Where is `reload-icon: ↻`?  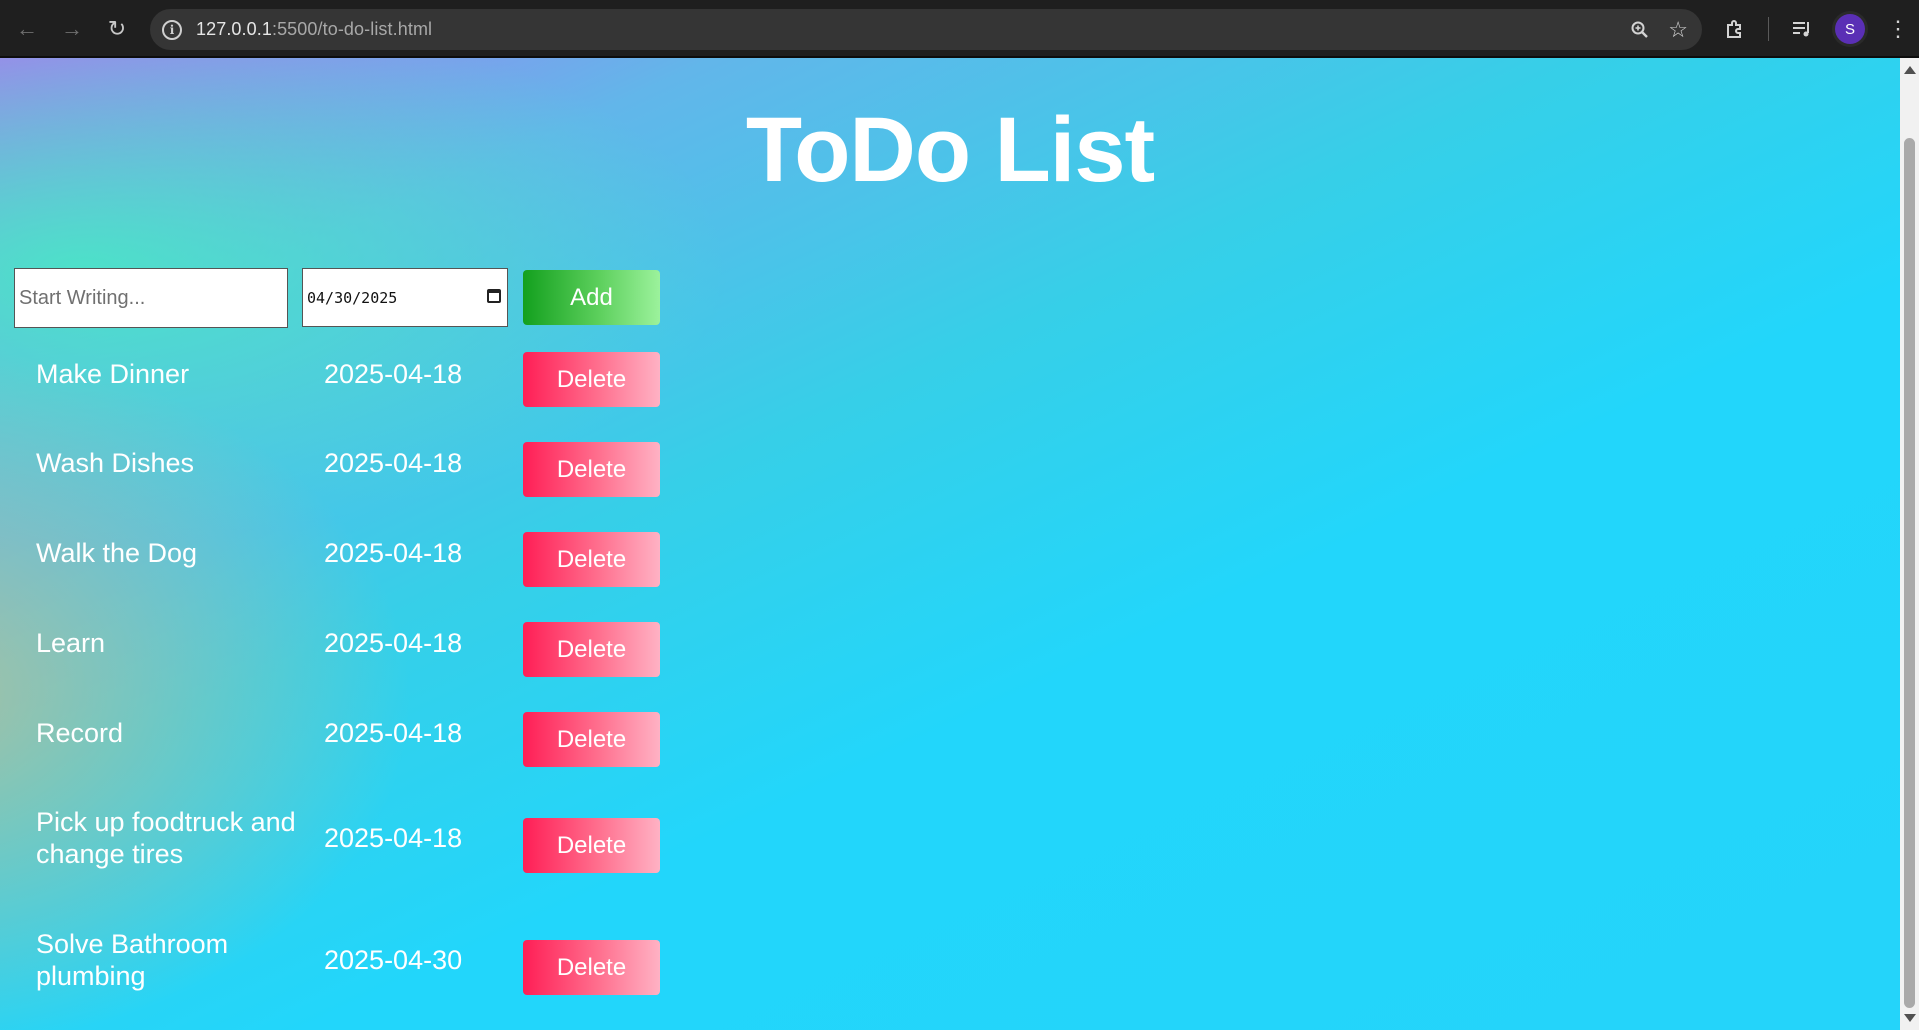 reload-icon: ↻ is located at coordinates (117, 29).